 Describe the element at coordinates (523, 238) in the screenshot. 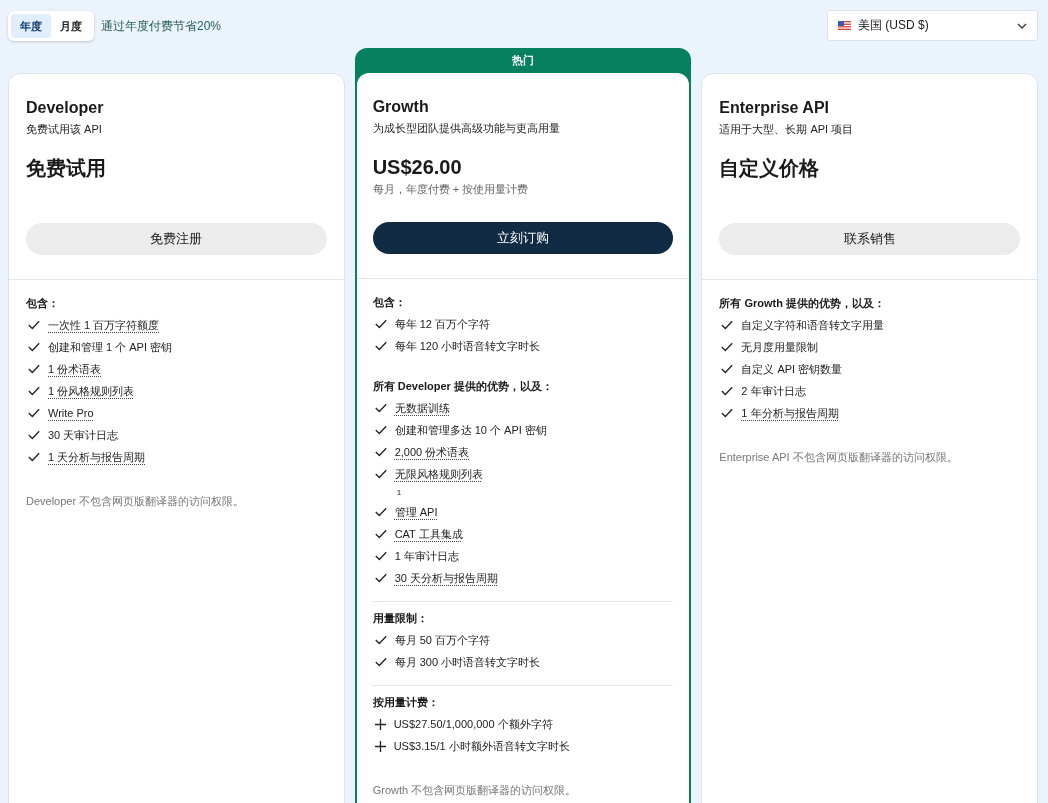

I see `plan-button: 立刻订购` at that location.